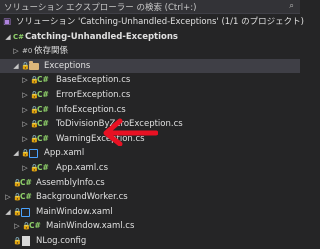  Describe the element at coordinates (150, 80) in the screenshot. I see `tree-item-file: ▷ 🔒 C# BaseException.cs` at that location.